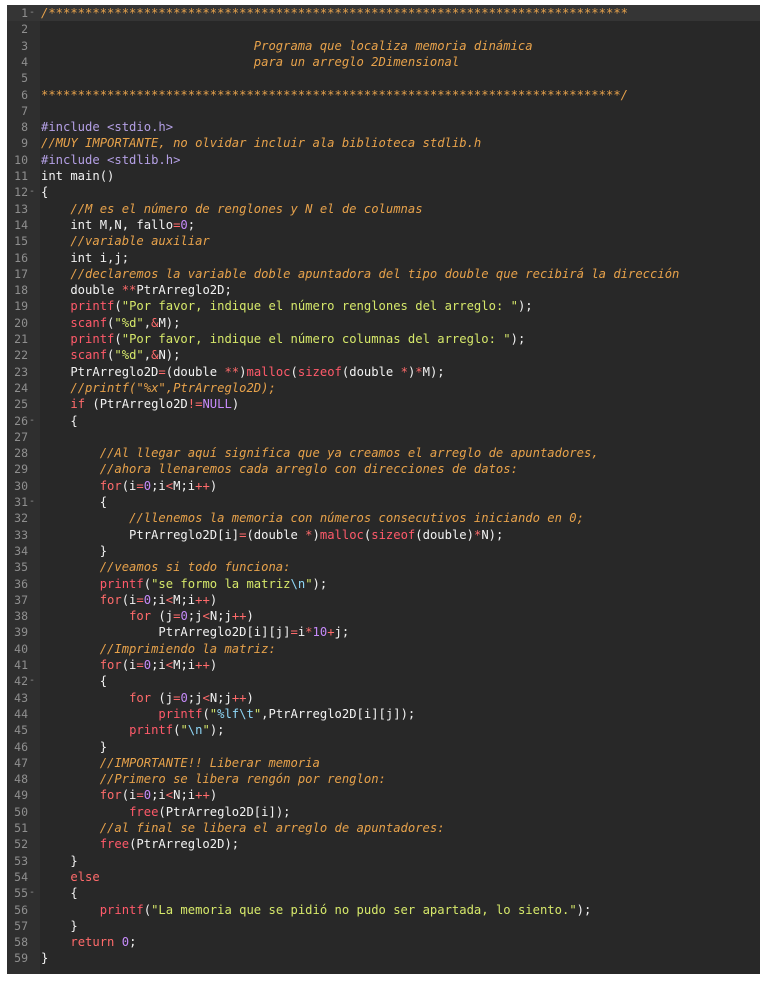 This screenshot has height=982, width=768. I want to click on code-line: 46 }, so click(383, 747).